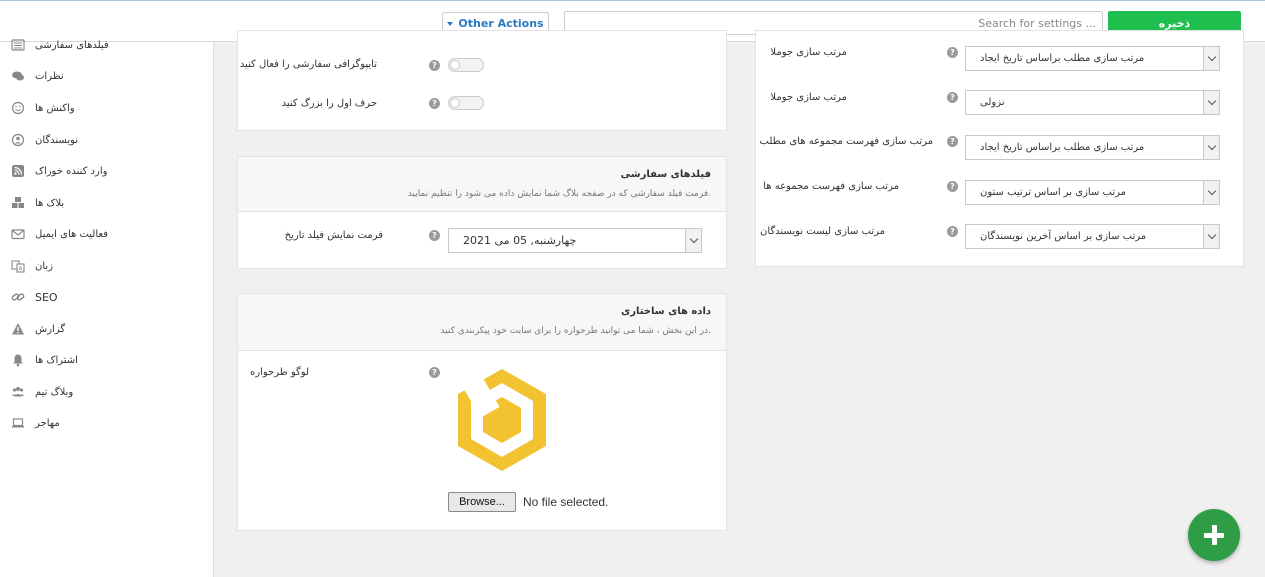 The height and width of the screenshot is (577, 1265). What do you see at coordinates (329, 103) in the screenshot?
I see `capitalize-first-label: حرف اول را بزرگ کنید` at bounding box center [329, 103].